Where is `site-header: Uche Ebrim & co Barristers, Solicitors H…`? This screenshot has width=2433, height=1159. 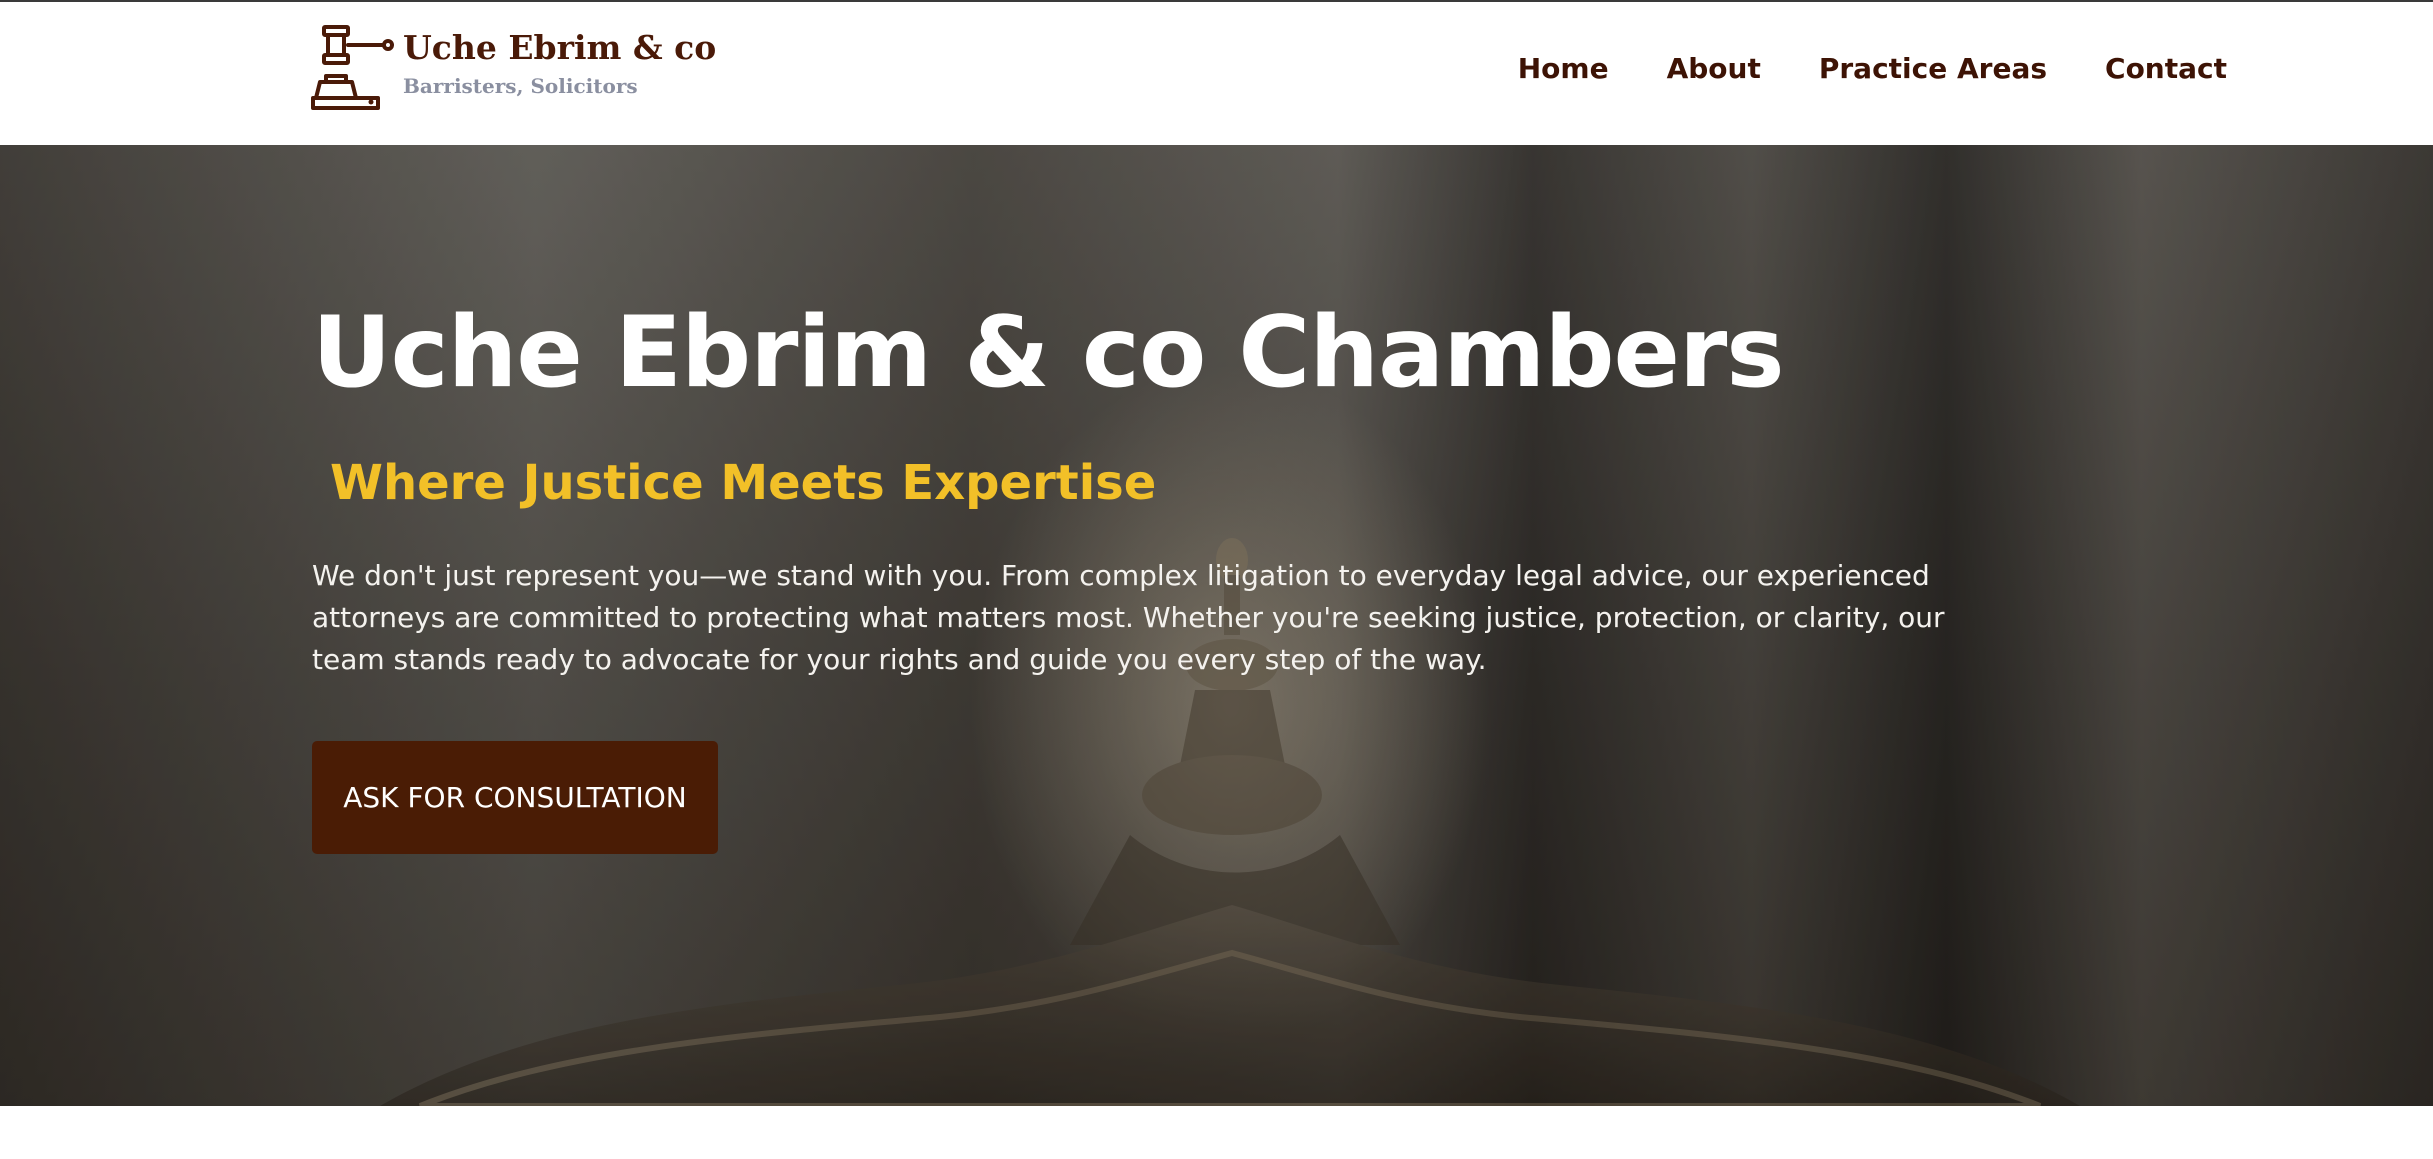
site-header: Uche Ebrim & co Barristers, Solicitors H… is located at coordinates (1216, 73).